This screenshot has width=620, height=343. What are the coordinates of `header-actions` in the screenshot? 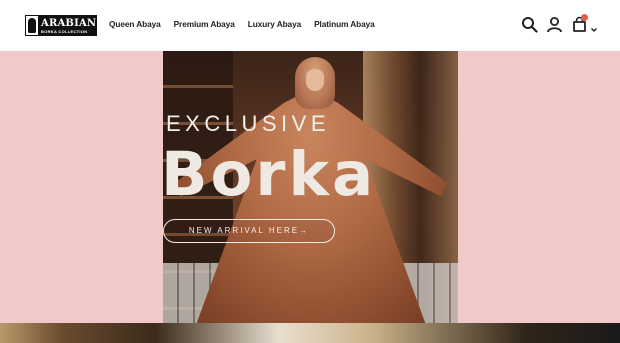 It's located at (559, 23).